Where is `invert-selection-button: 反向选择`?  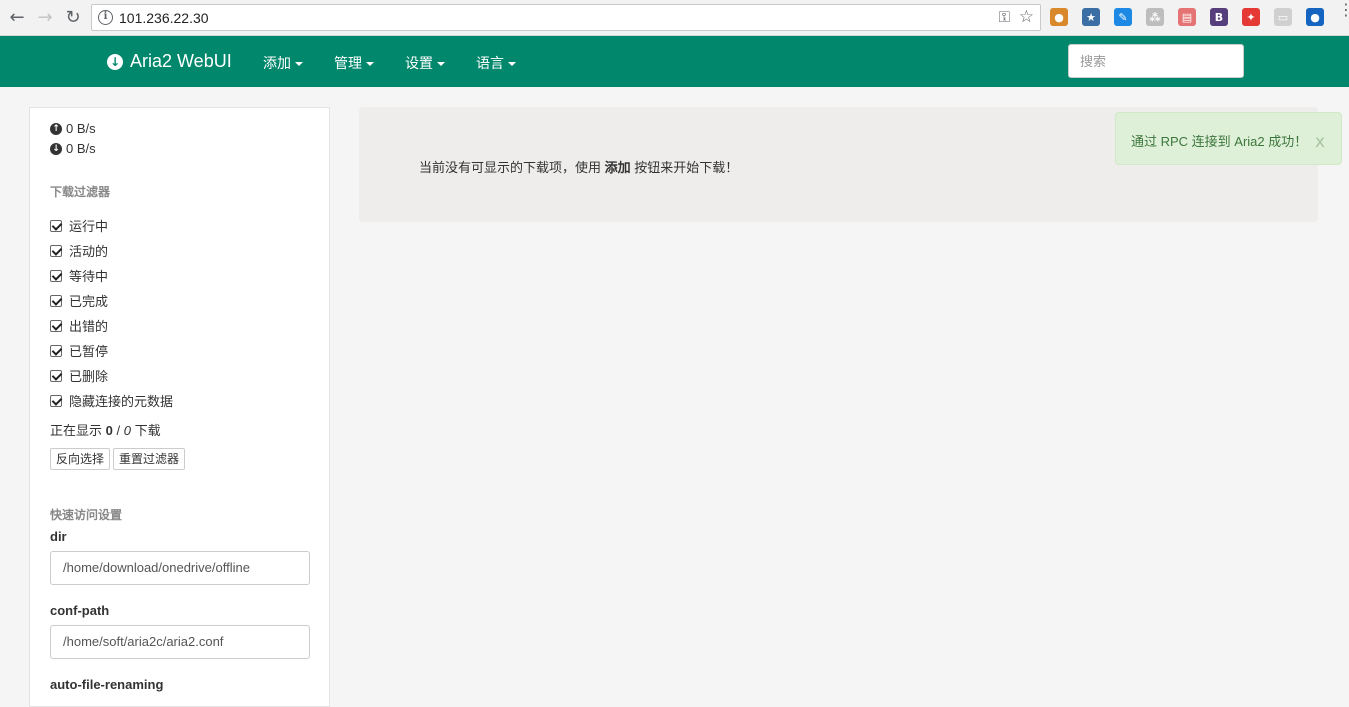
invert-selection-button: 反向选择 is located at coordinates (80, 459).